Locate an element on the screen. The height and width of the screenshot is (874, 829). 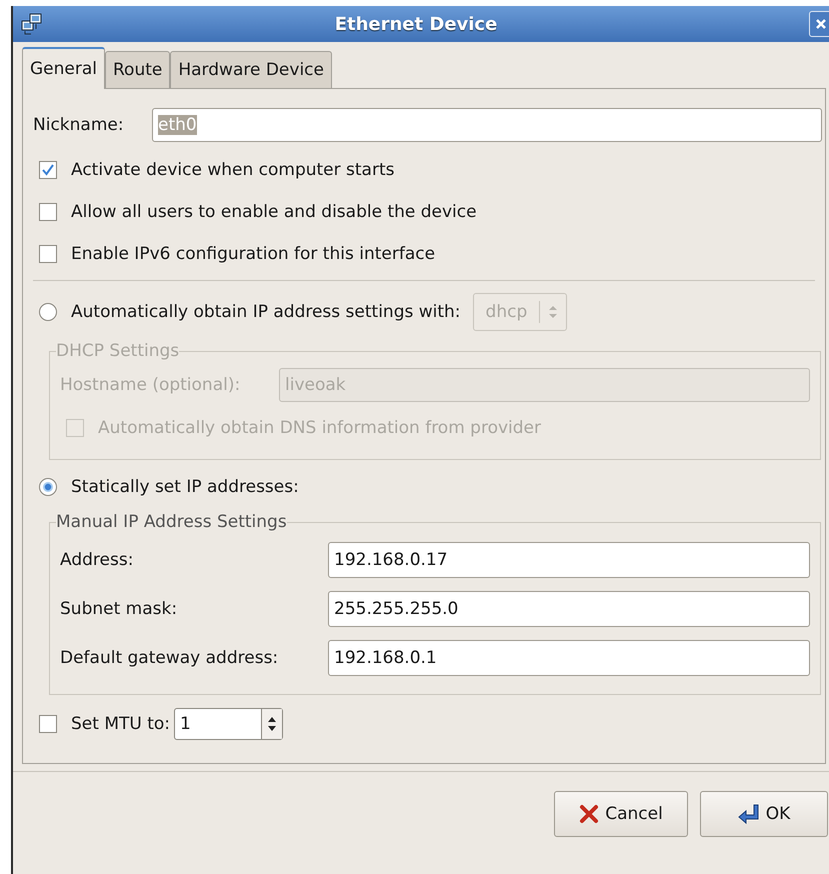
tab: General is located at coordinates (63, 68).